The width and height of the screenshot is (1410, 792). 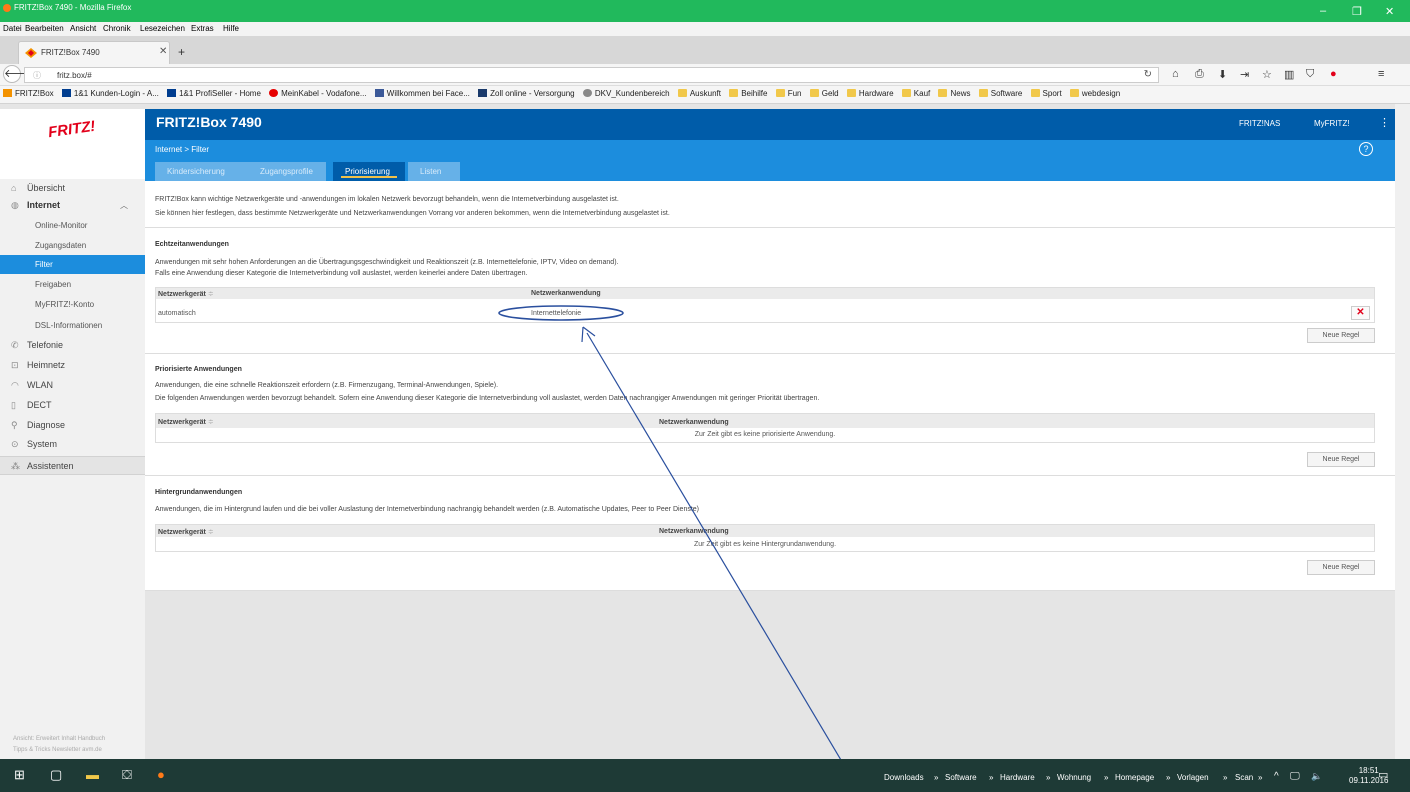 What do you see at coordinates (72, 264) in the screenshot?
I see `sidebar-item-filter: Filter` at bounding box center [72, 264].